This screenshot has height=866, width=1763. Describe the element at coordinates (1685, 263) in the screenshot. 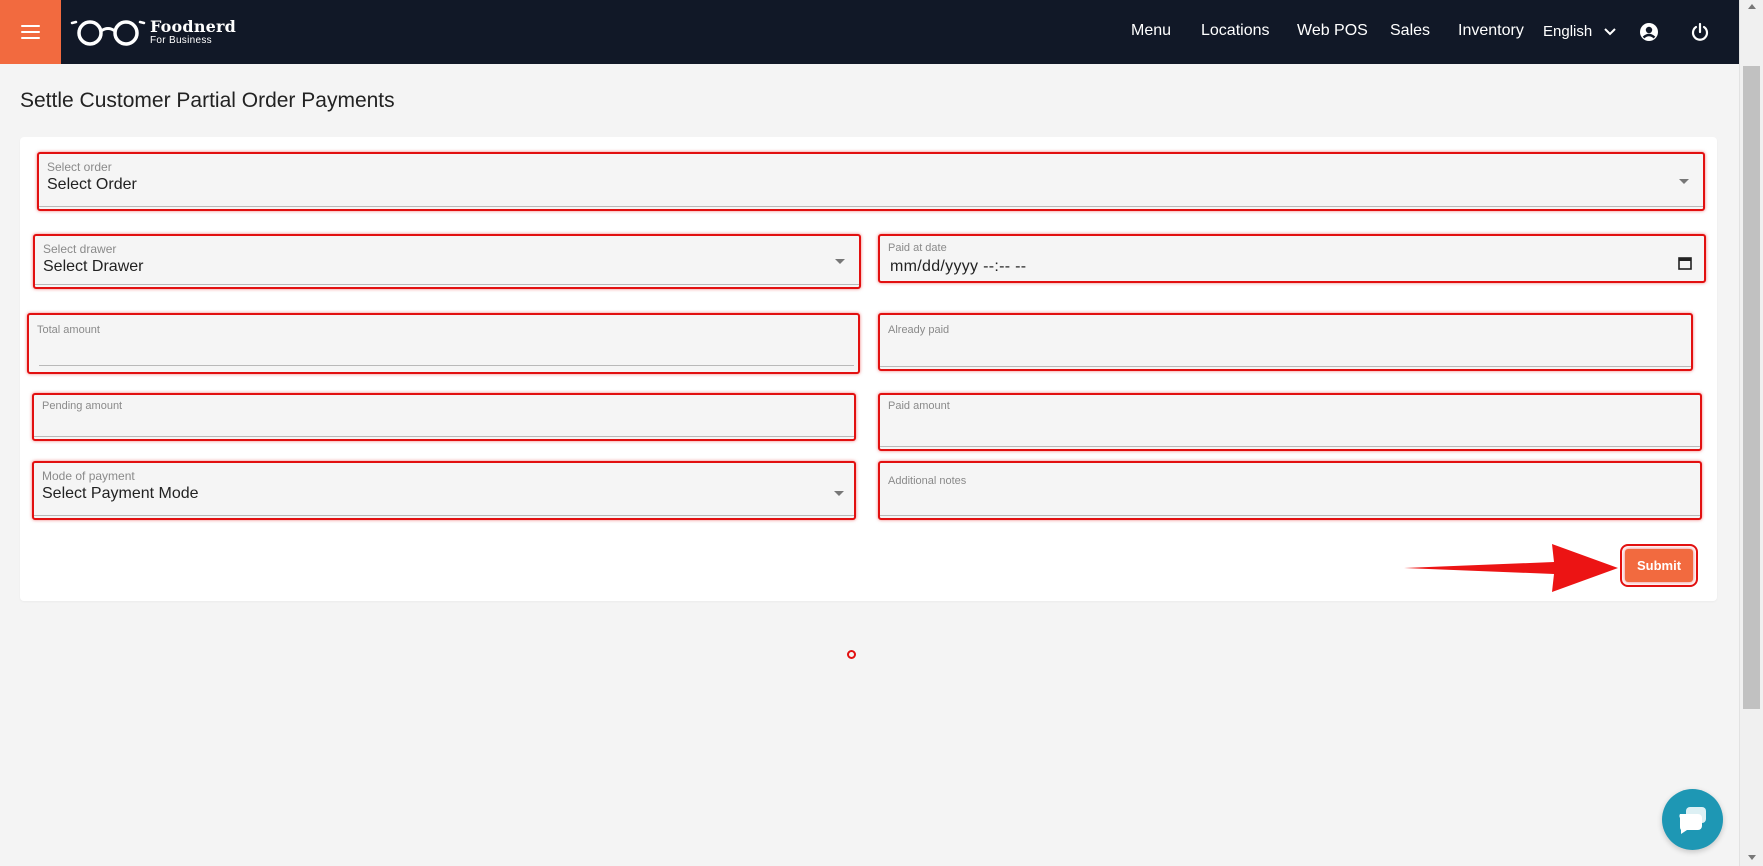

I see `calendar-icon` at that location.